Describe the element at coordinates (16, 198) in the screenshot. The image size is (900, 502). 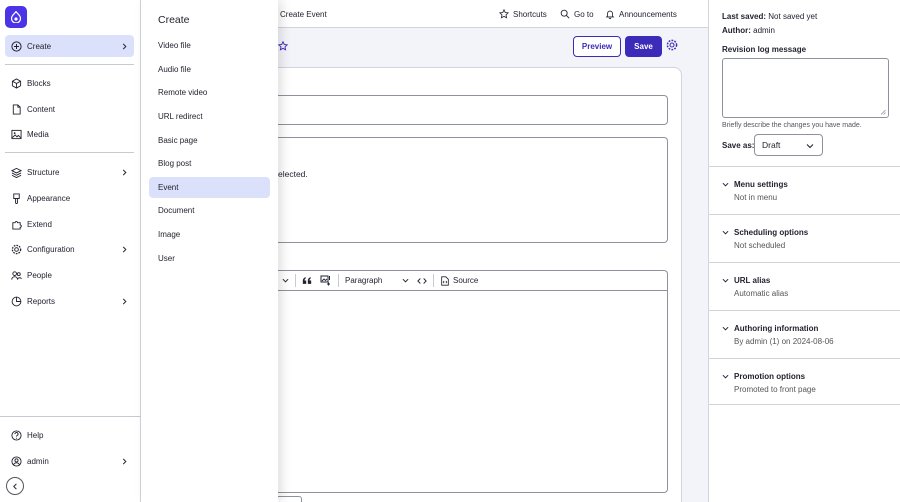
I see `brush-icon` at that location.